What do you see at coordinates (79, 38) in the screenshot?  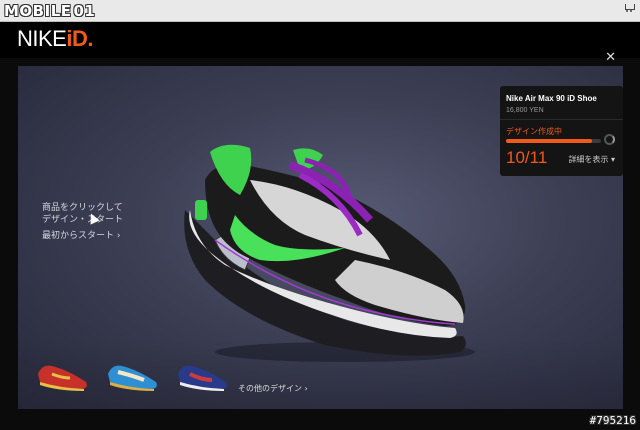 I see `nike-logo-id: iD.` at bounding box center [79, 38].